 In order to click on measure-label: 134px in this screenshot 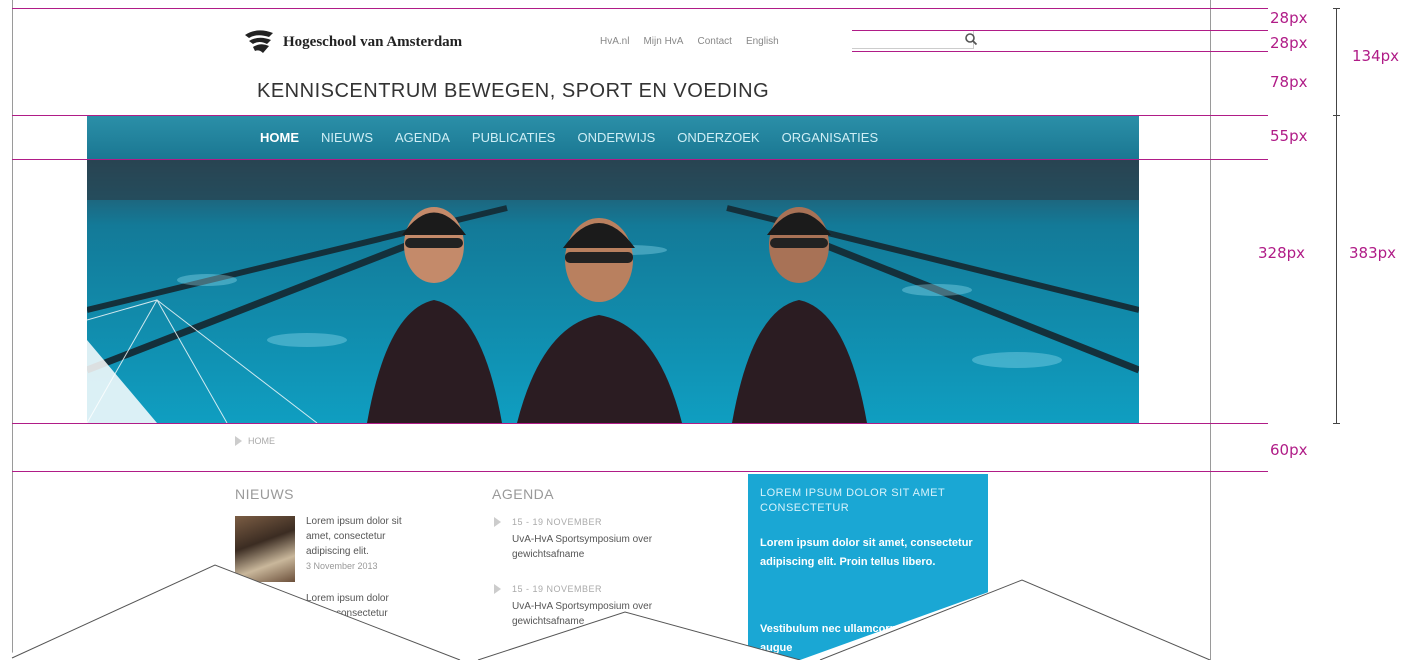, I will do `click(1376, 56)`.